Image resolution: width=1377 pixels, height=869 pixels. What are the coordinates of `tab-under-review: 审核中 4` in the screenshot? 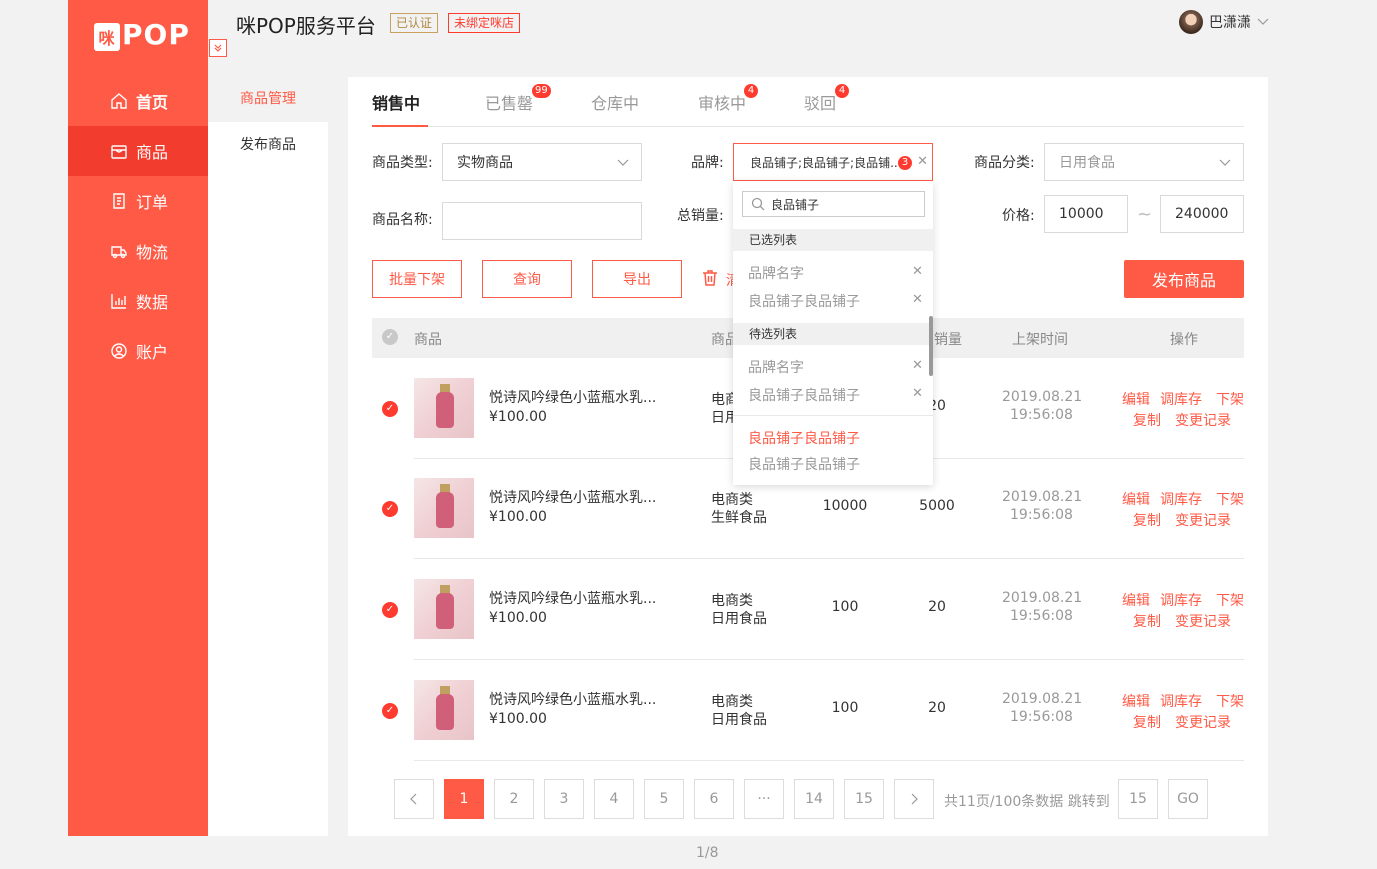 It's located at (728, 99).